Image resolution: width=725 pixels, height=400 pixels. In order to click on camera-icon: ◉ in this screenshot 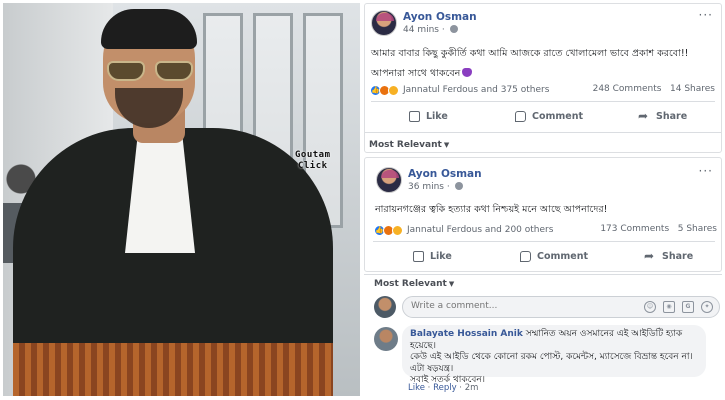, I will do `click(669, 307)`.